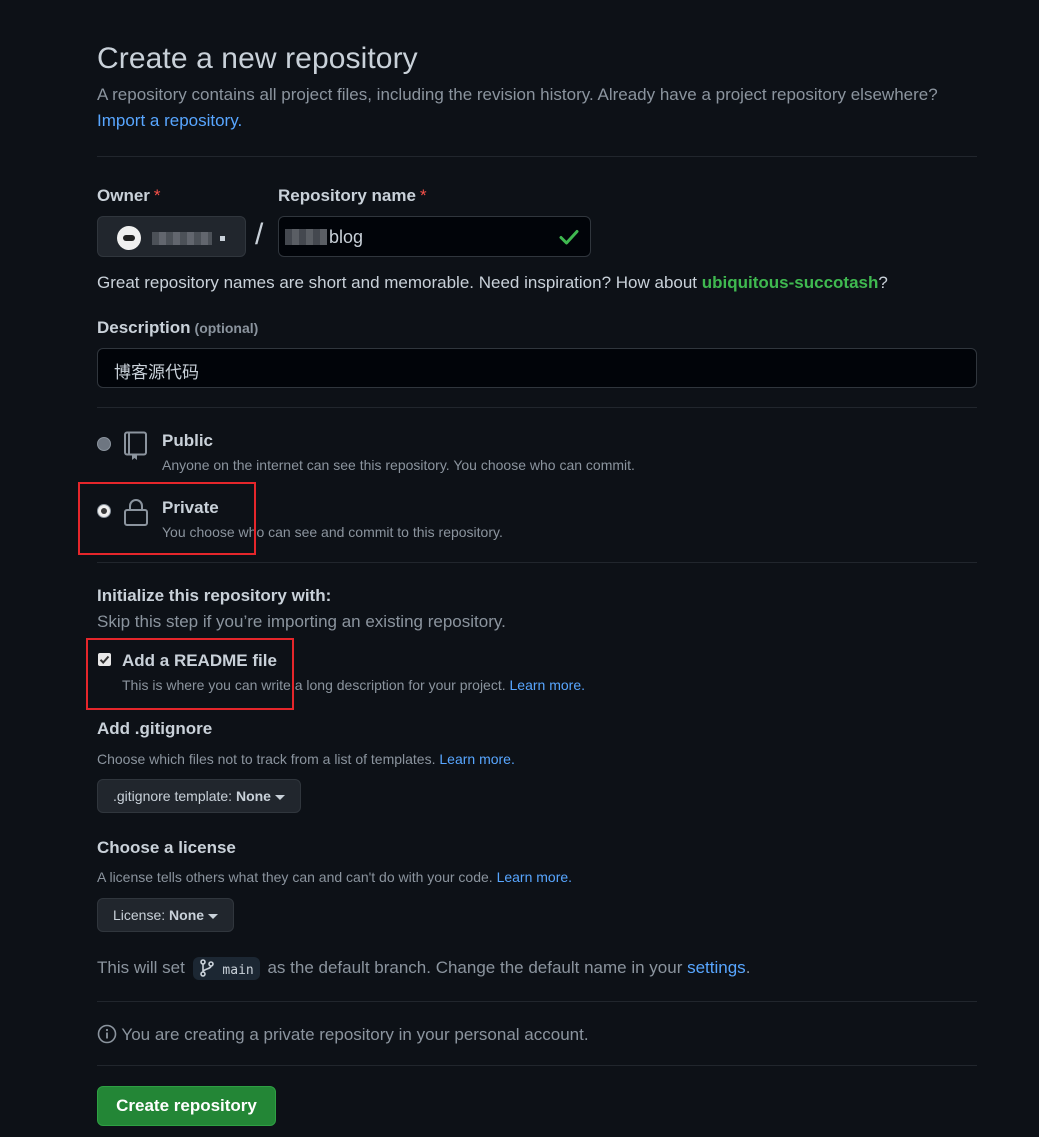 The height and width of the screenshot is (1137, 1039). What do you see at coordinates (537, 368) in the screenshot?
I see `description-input: 博客源代码` at bounding box center [537, 368].